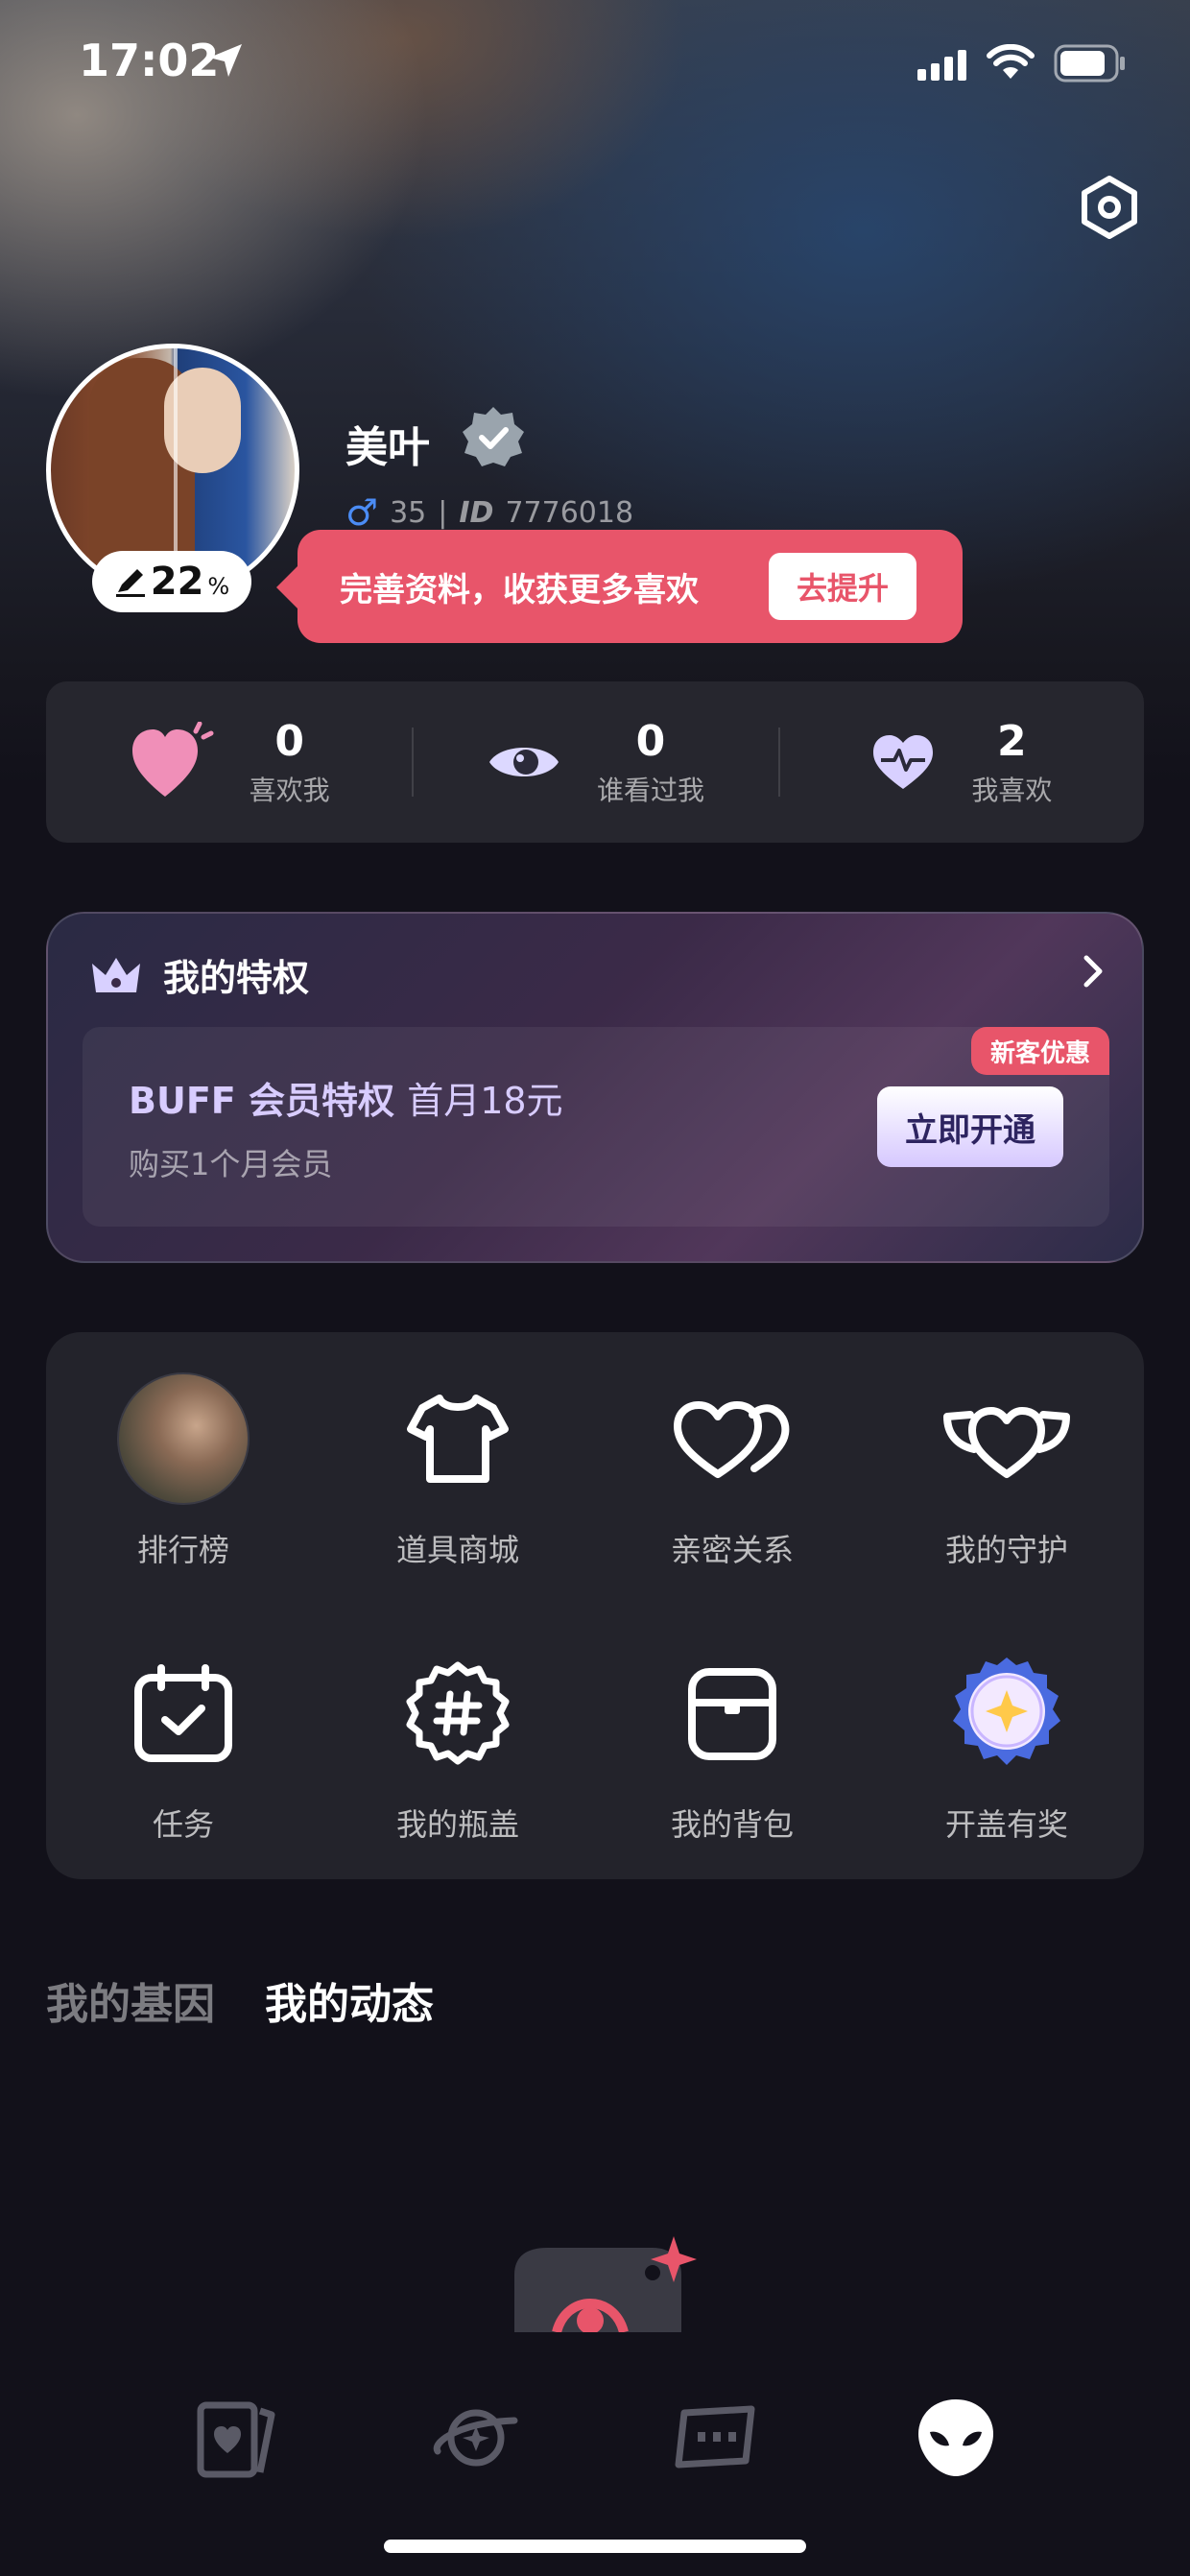 The image size is (1190, 2576). Describe the element at coordinates (362, 512) in the screenshot. I see `male-gender-icon: ♂` at that location.